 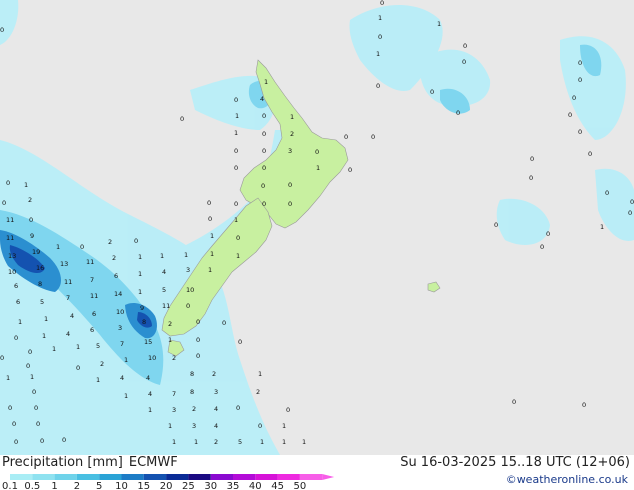 What do you see at coordinates (190, 290) in the screenshot?
I see `grid-point-value: 10` at bounding box center [190, 290].